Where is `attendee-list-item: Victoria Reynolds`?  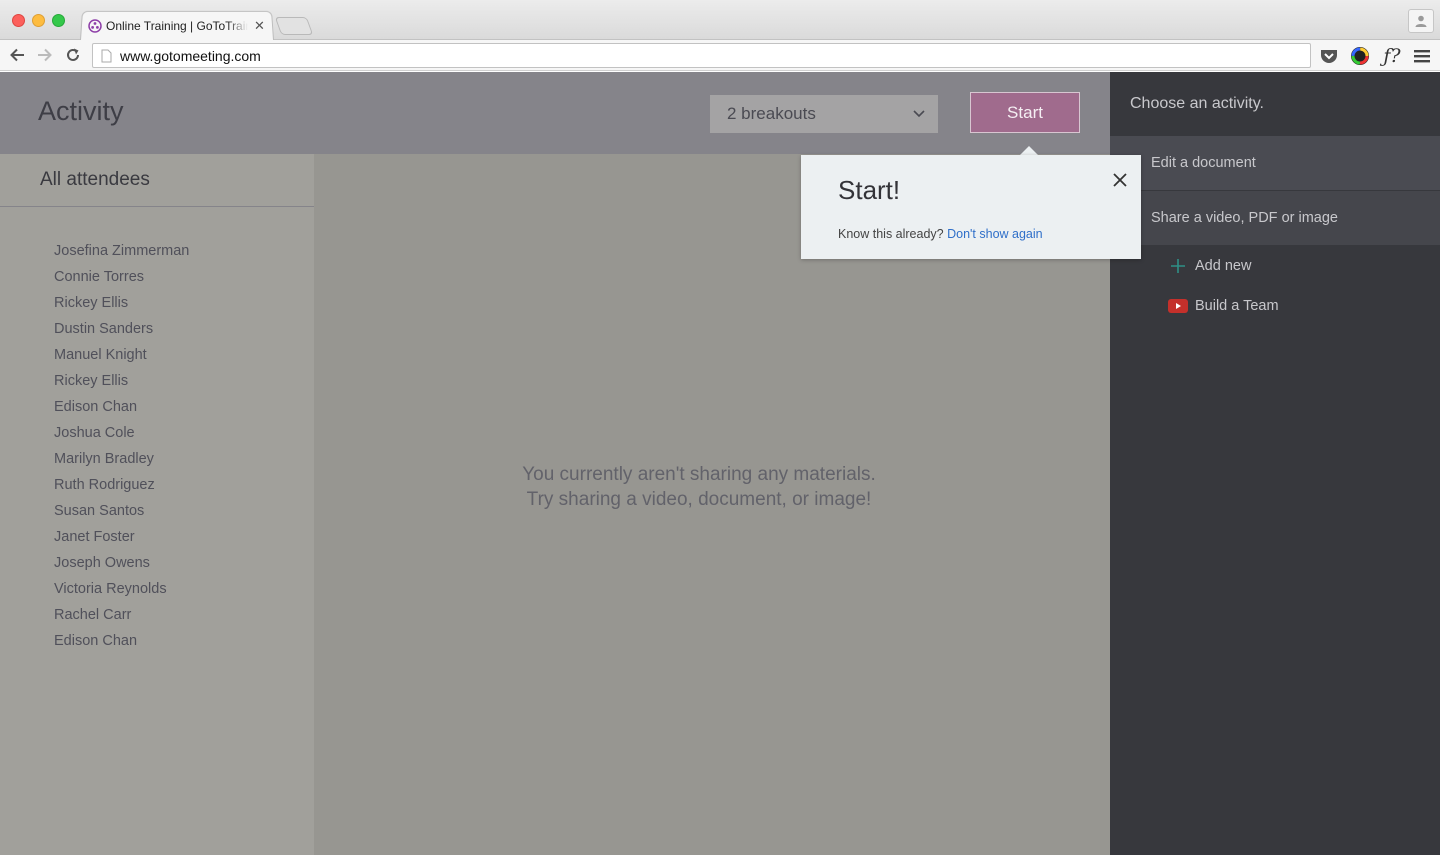
attendee-list-item: Victoria Reynolds is located at coordinates (157, 589).